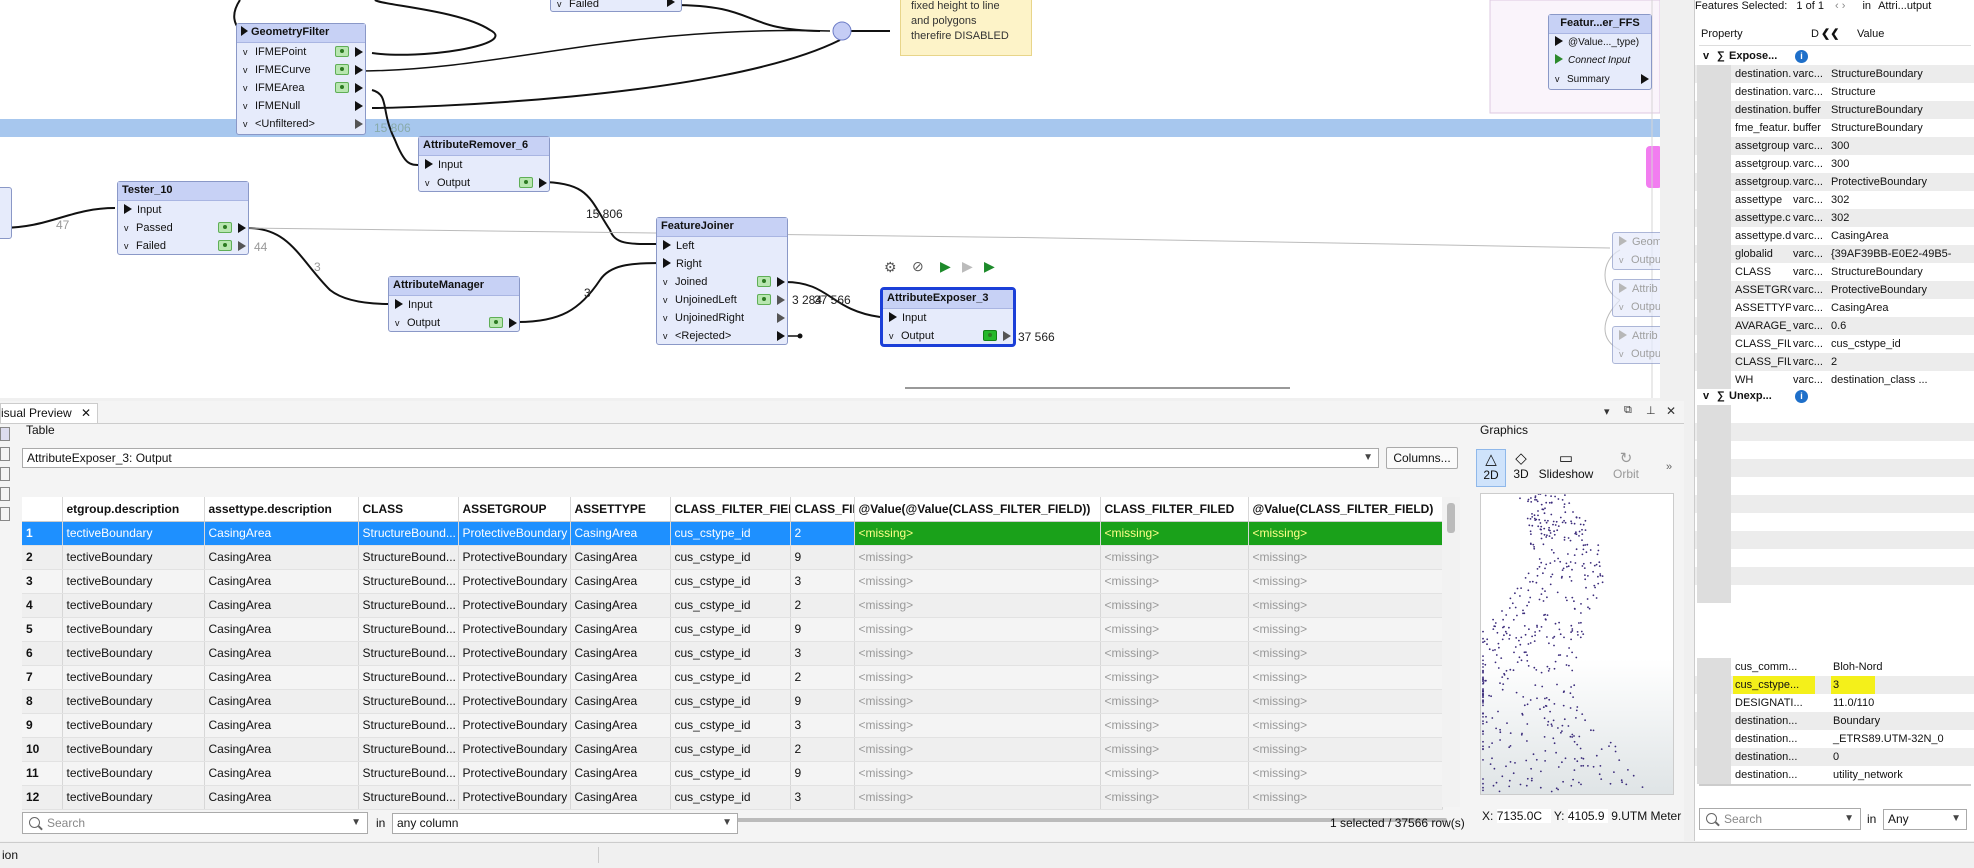  I want to click on offscreen-transformer-fragment: Attrib vOutput, so click(1636, 298).